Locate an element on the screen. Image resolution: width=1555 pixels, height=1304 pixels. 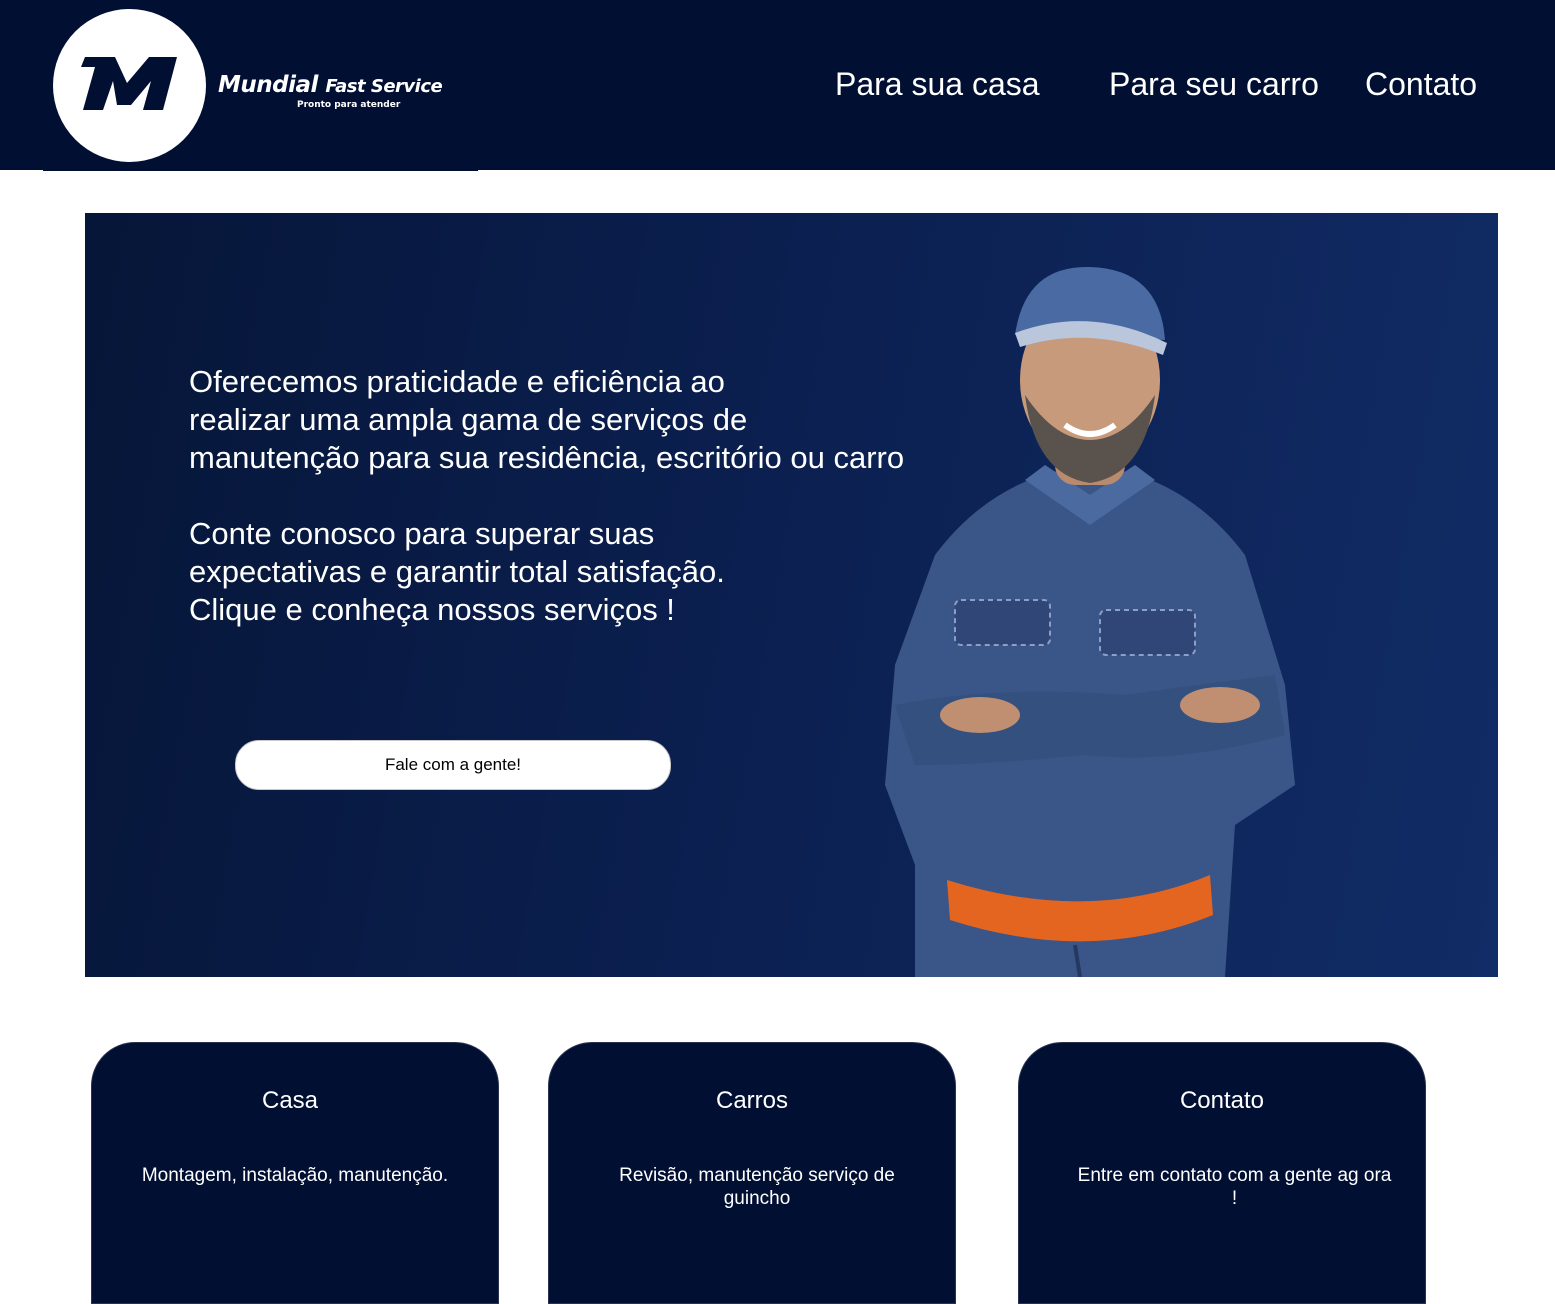
brand-wordmark: Mundial Fast Service Pronto para atender is located at coordinates (330, 91).